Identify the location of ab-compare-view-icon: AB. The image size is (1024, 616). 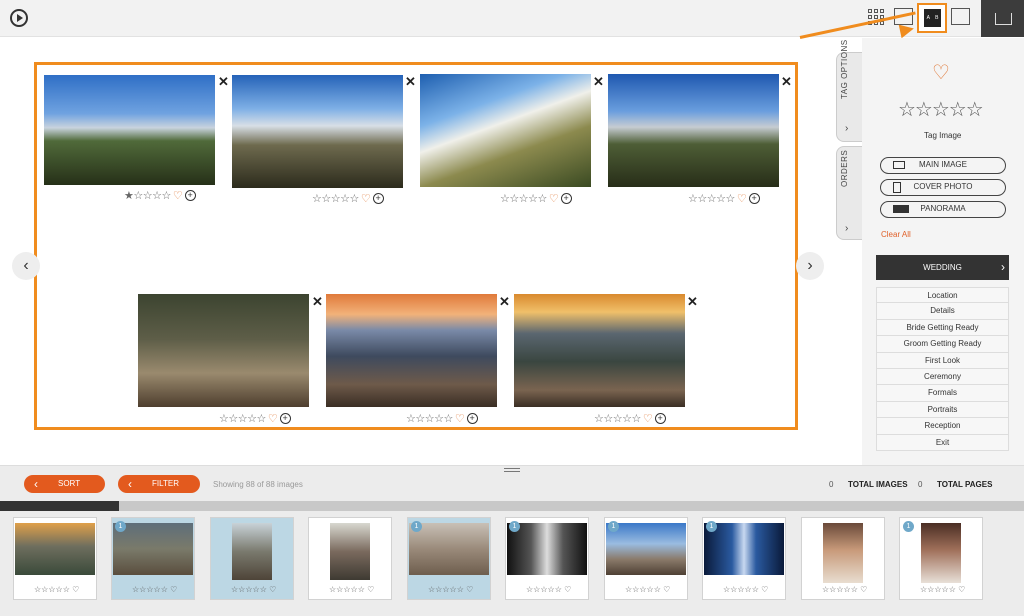
(932, 18).